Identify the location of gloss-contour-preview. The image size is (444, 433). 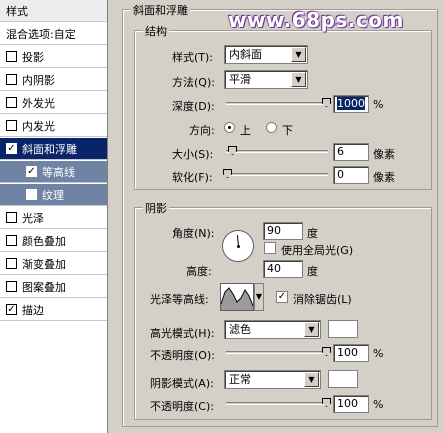
(237, 297).